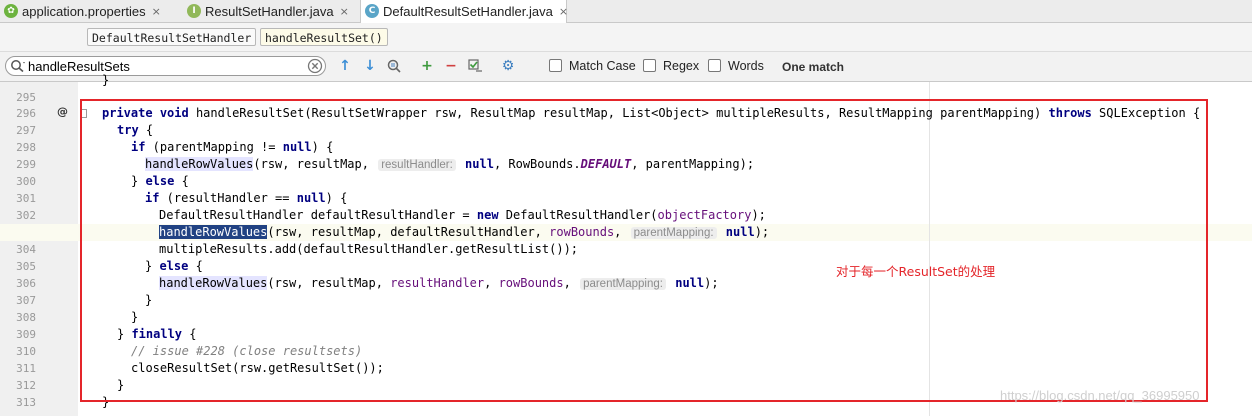  I want to click on code-line-295: }, so click(106, 80).